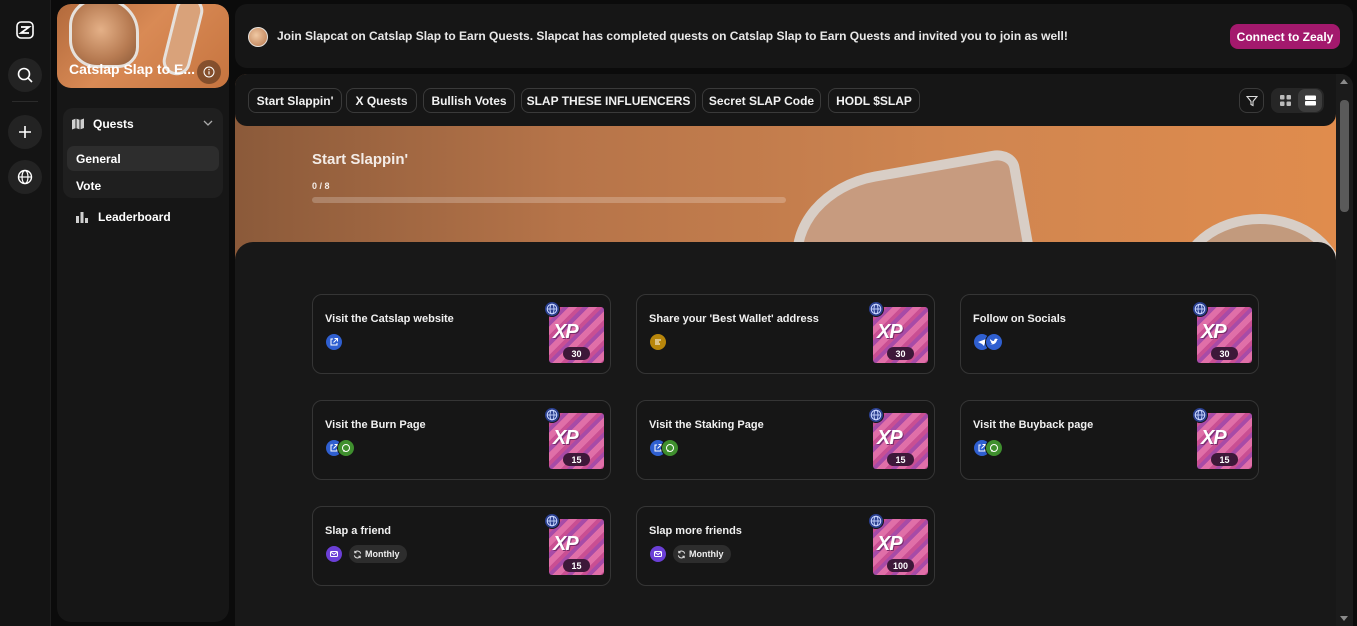 The height and width of the screenshot is (626, 1357). Describe the element at coordinates (25, 75) in the screenshot. I see `search-icon` at that location.